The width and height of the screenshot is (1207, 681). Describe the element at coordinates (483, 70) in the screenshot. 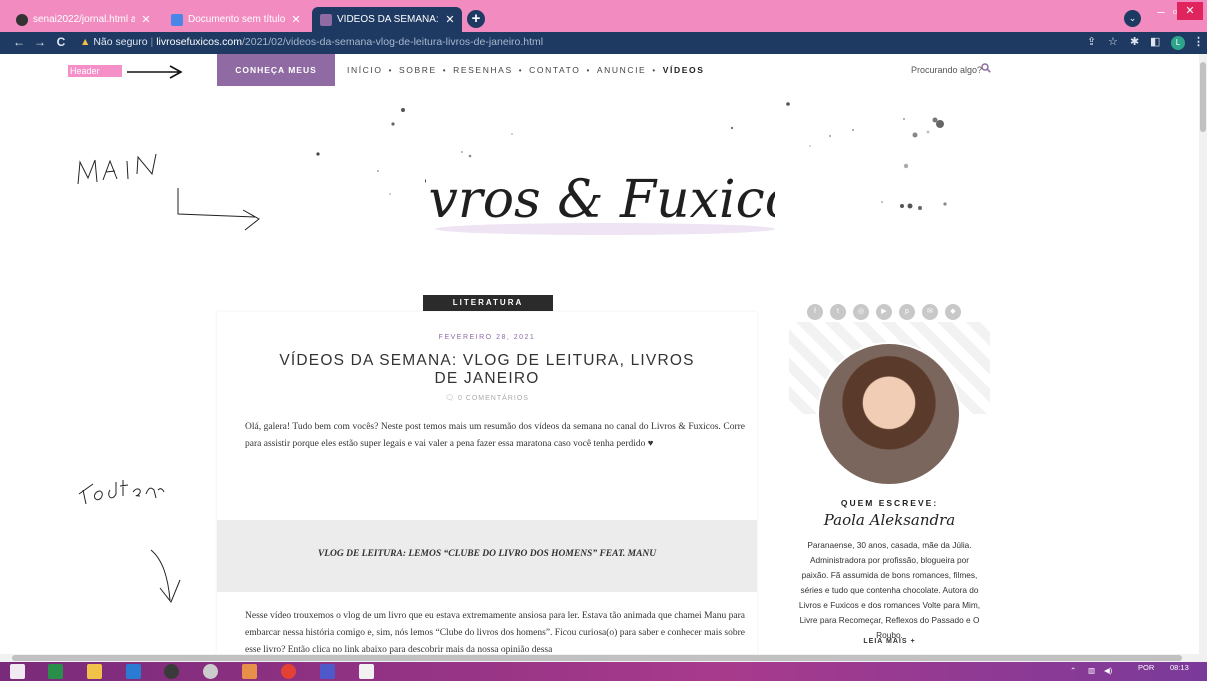

I see `menu-item-resenhas: RESENHAS` at that location.